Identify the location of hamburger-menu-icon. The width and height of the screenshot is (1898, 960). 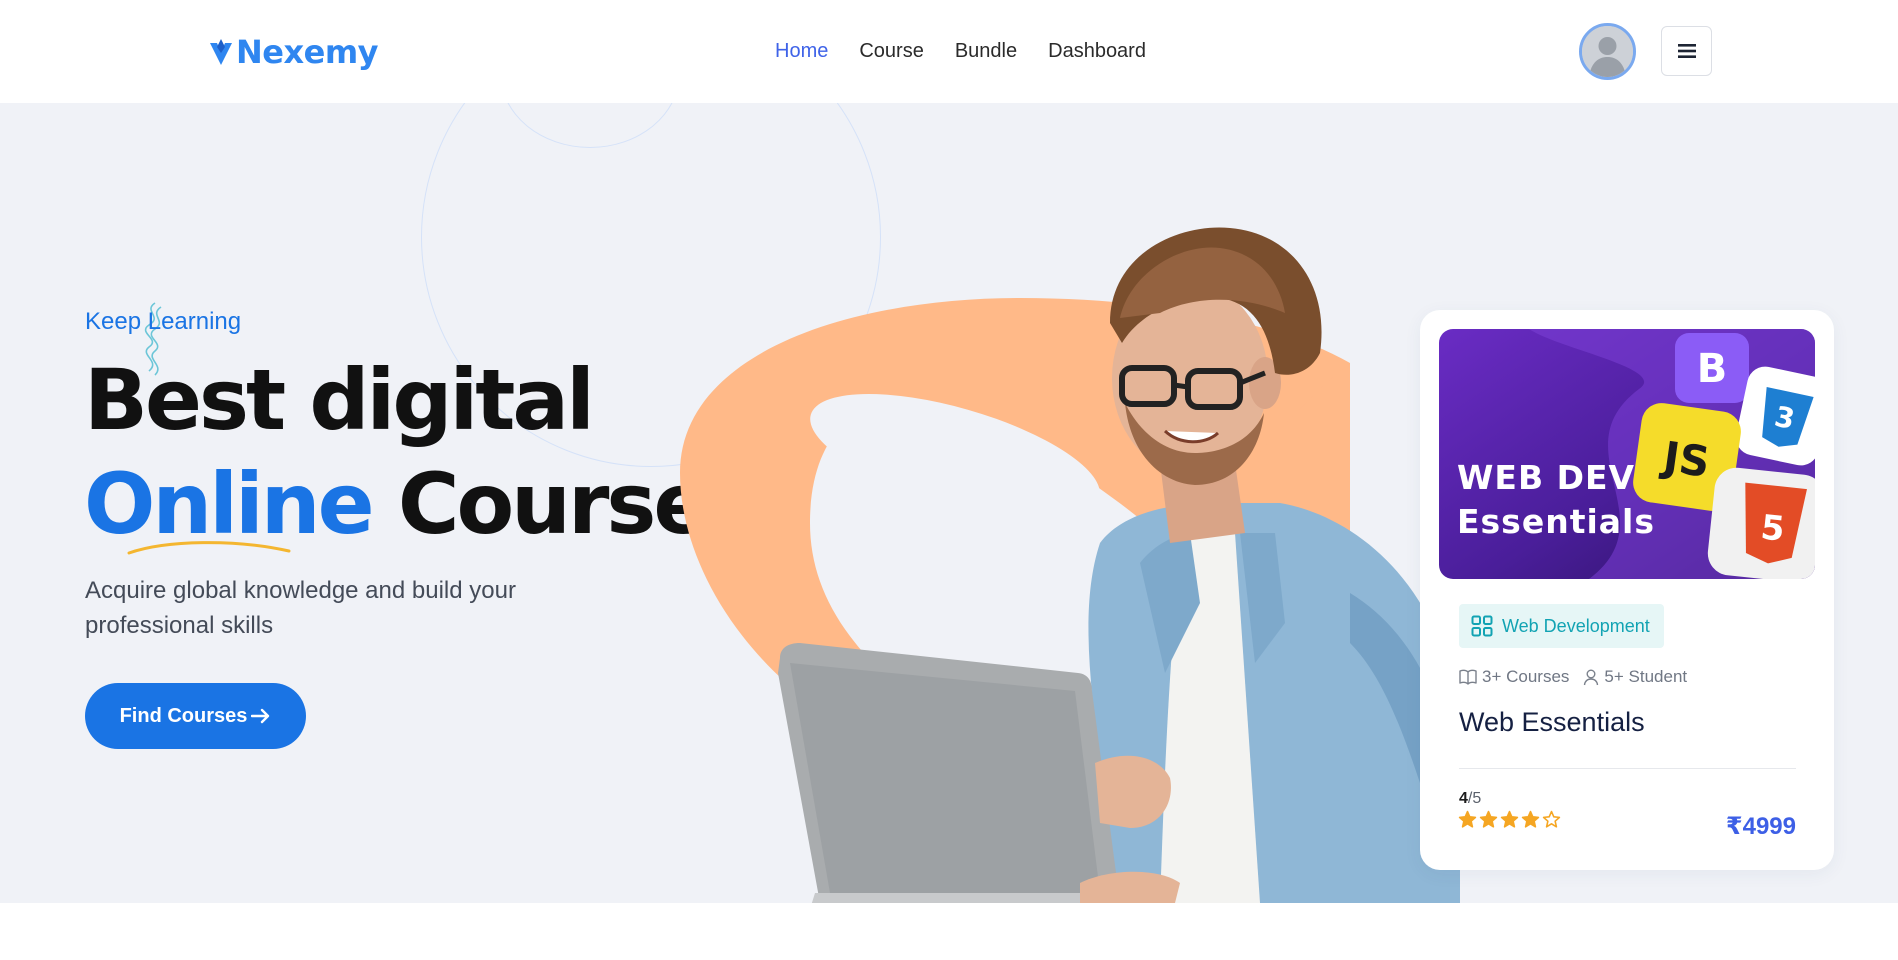
(1686, 51).